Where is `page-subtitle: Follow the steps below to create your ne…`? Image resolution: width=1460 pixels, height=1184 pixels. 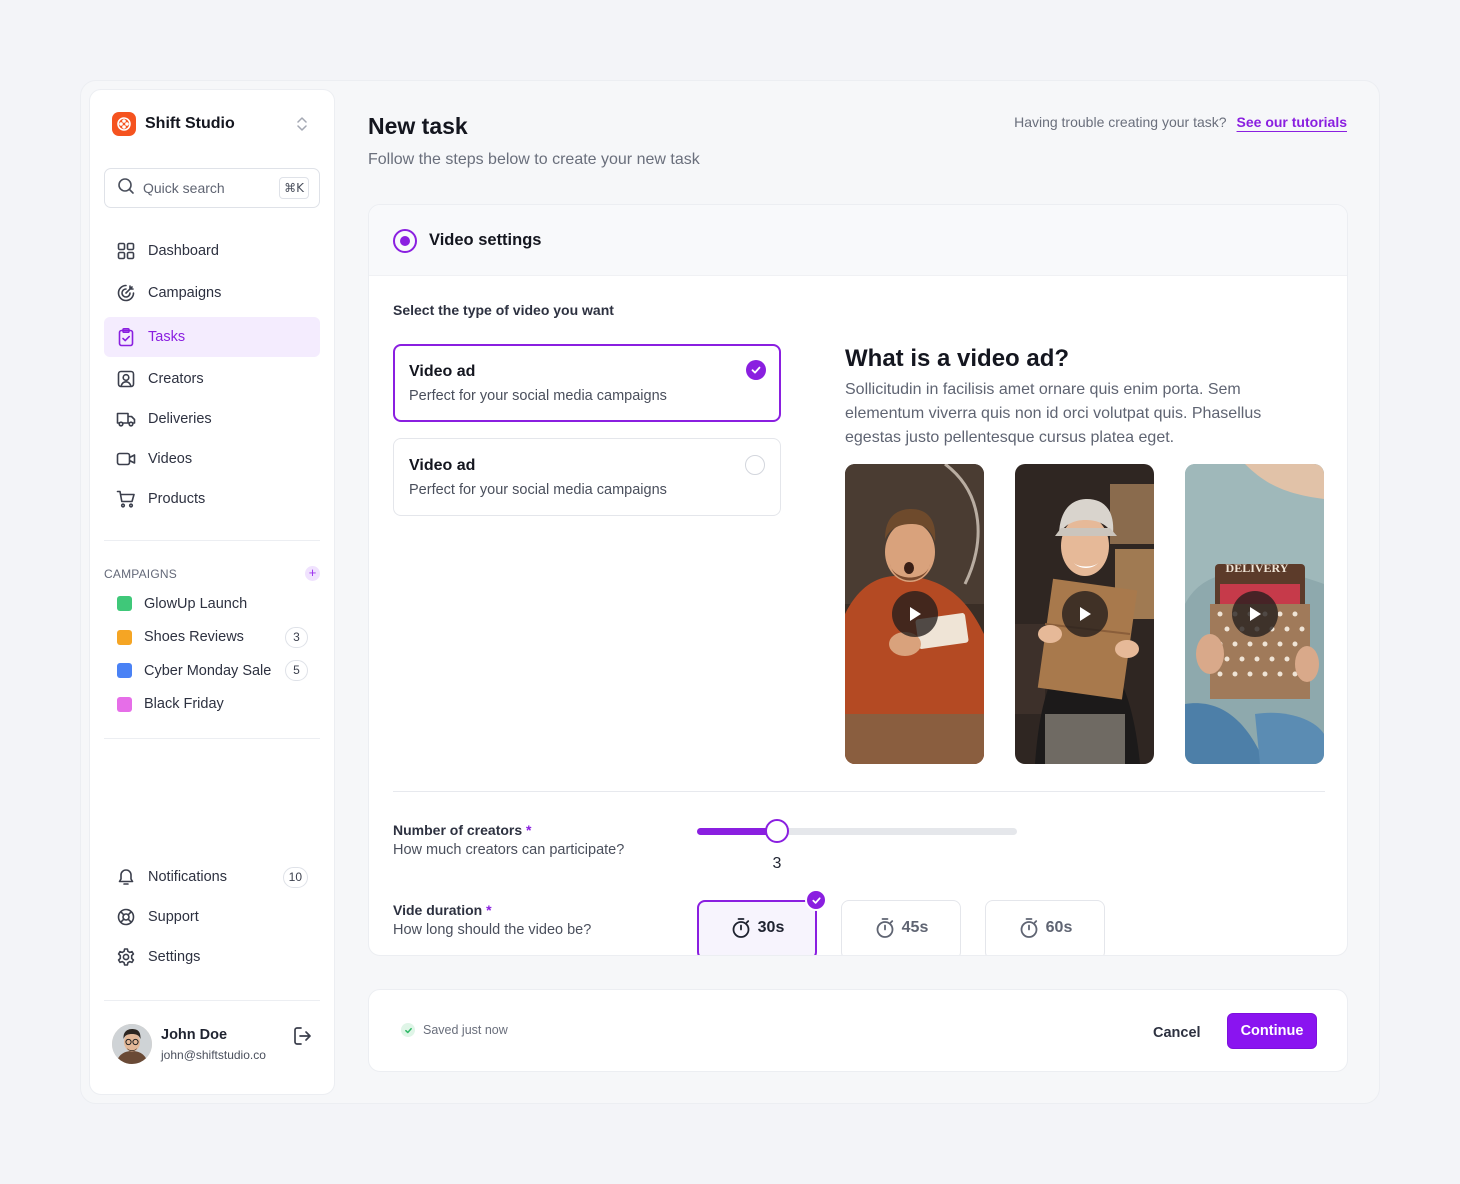 page-subtitle: Follow the steps below to create your ne… is located at coordinates (534, 159).